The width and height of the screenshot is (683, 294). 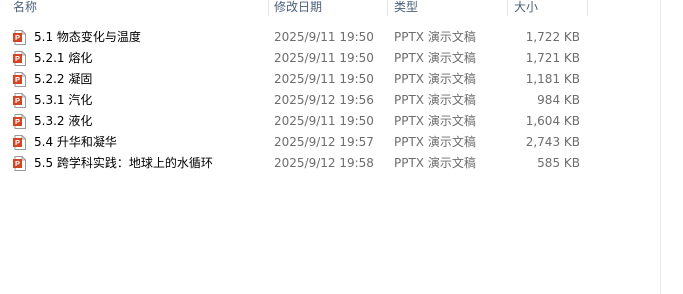 What do you see at coordinates (63, 121) in the screenshot?
I see `file-name: 5.3.2 液化` at bounding box center [63, 121].